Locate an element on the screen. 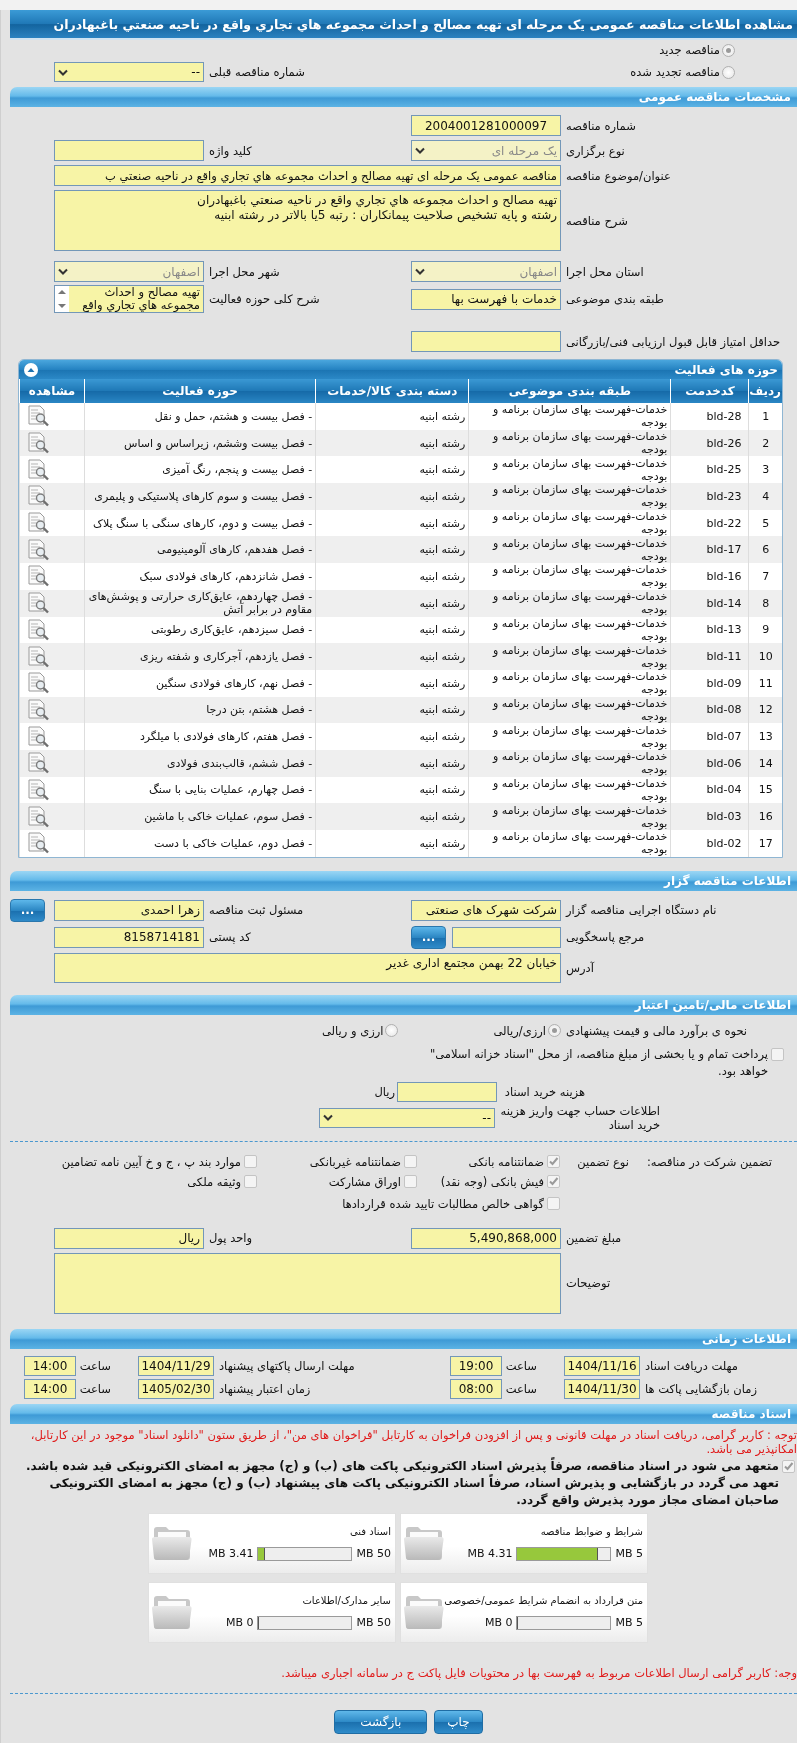 This screenshot has width=797, height=1743. action-button: بازگشت is located at coordinates (381, 1721).